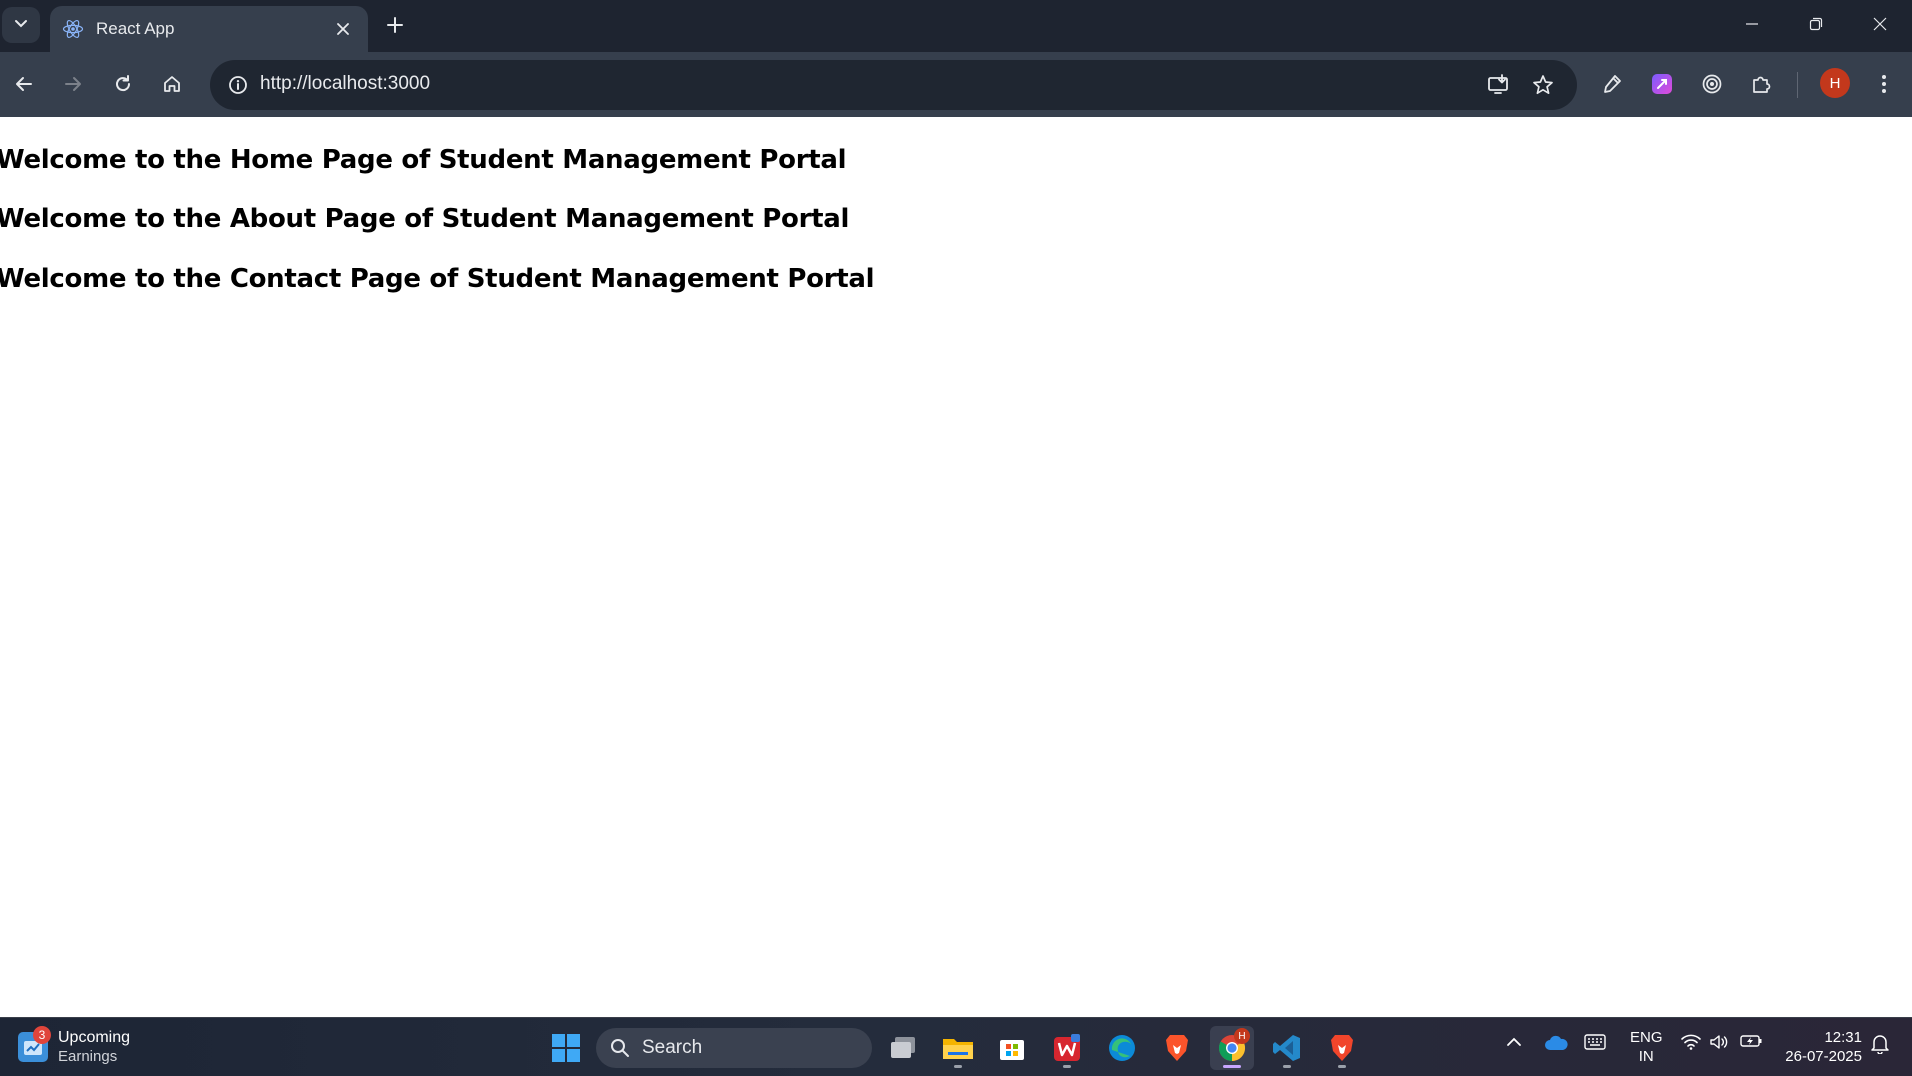  Describe the element at coordinates (209, 29) in the screenshot. I see `tab-react-app: React App` at that location.